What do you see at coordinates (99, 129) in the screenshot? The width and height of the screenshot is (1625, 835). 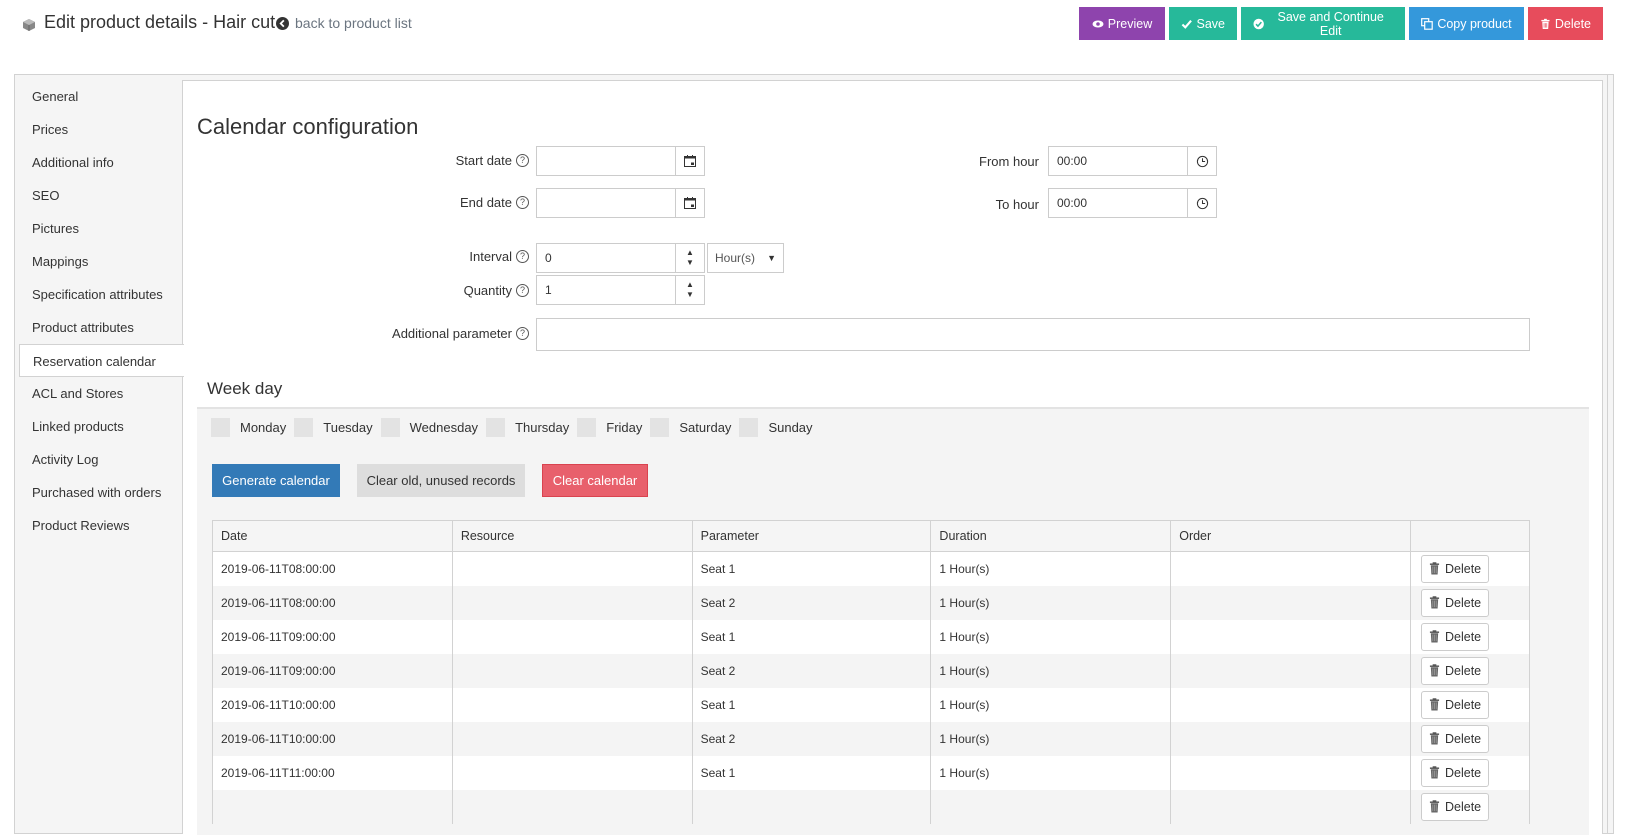 I see `sidebar-item-prices: Prices` at bounding box center [99, 129].